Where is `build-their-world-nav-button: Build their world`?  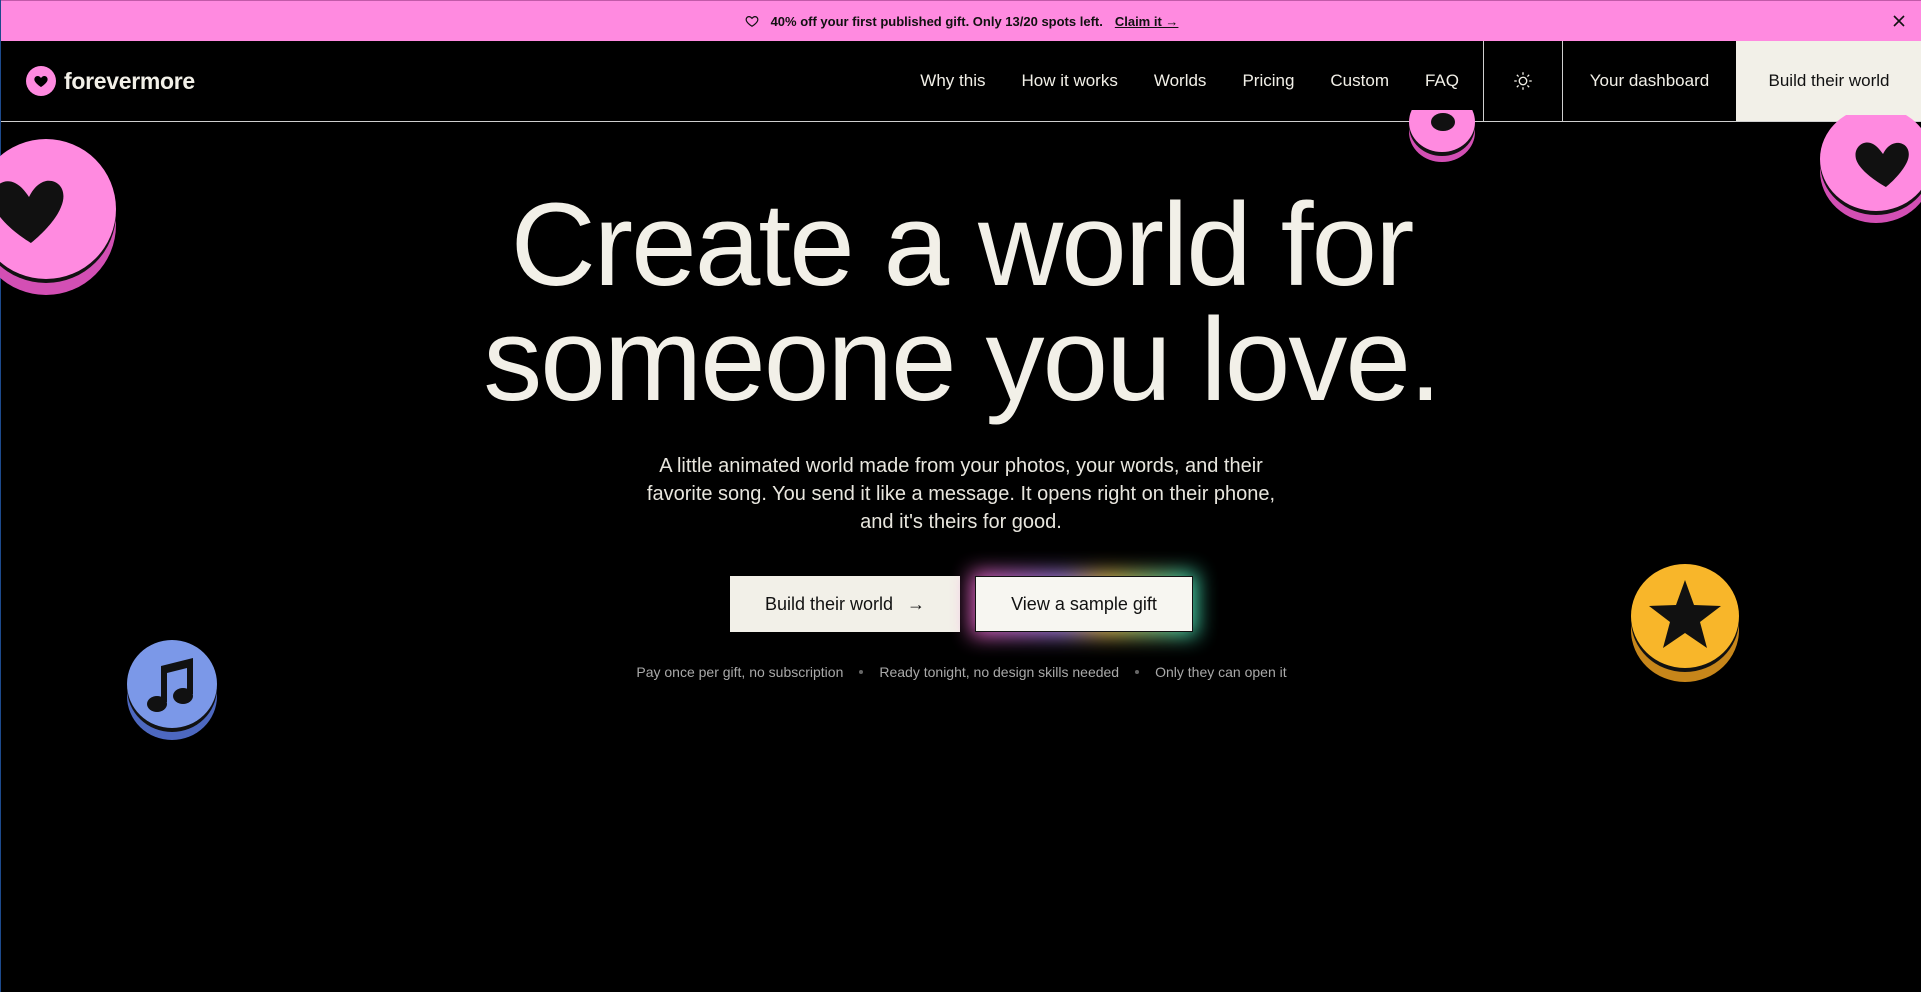 build-their-world-nav-button: Build their world is located at coordinates (1828, 81).